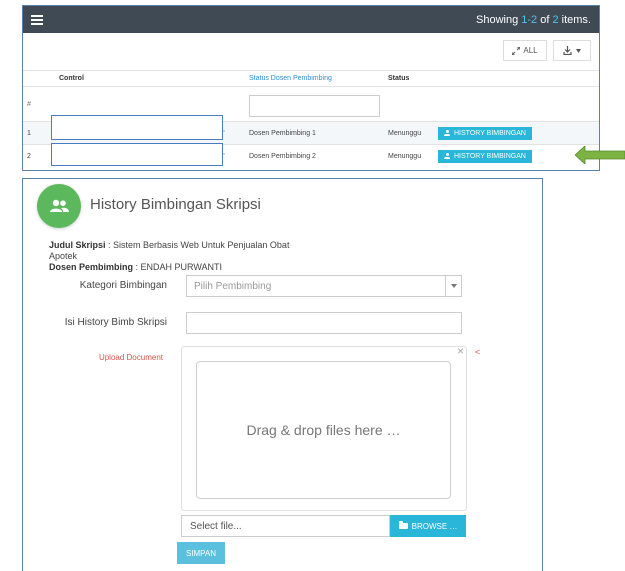 The height and width of the screenshot is (571, 625). What do you see at coordinates (324, 323) in the screenshot?
I see `isi-history-input` at bounding box center [324, 323].